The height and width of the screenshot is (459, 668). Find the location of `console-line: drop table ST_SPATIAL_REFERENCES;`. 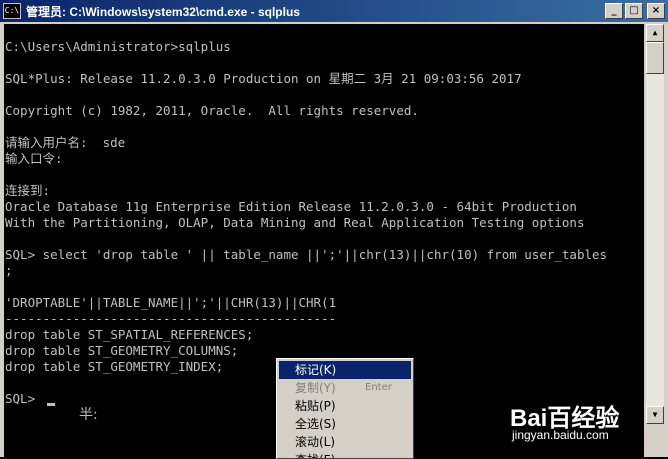

console-line: drop table ST_SPATIAL_REFERENCES; is located at coordinates (129, 334).